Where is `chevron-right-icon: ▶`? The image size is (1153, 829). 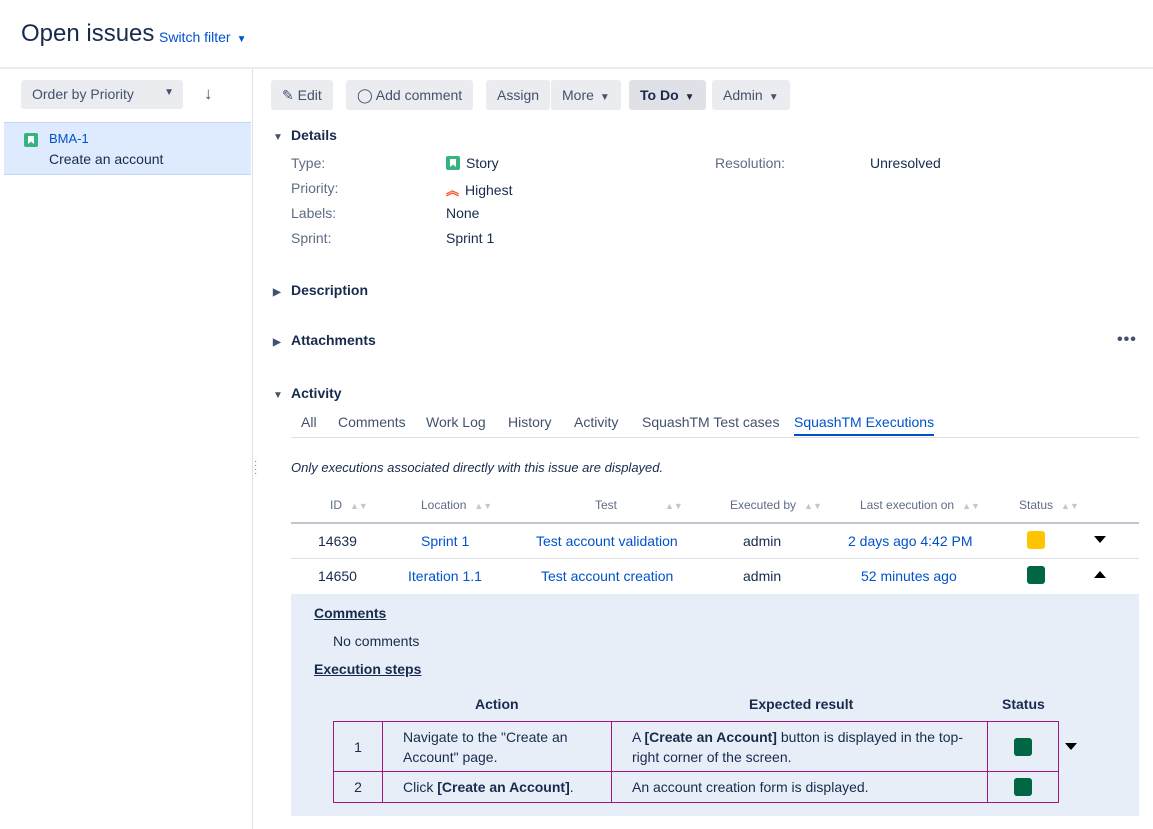 chevron-right-icon: ▶ is located at coordinates (277, 292).